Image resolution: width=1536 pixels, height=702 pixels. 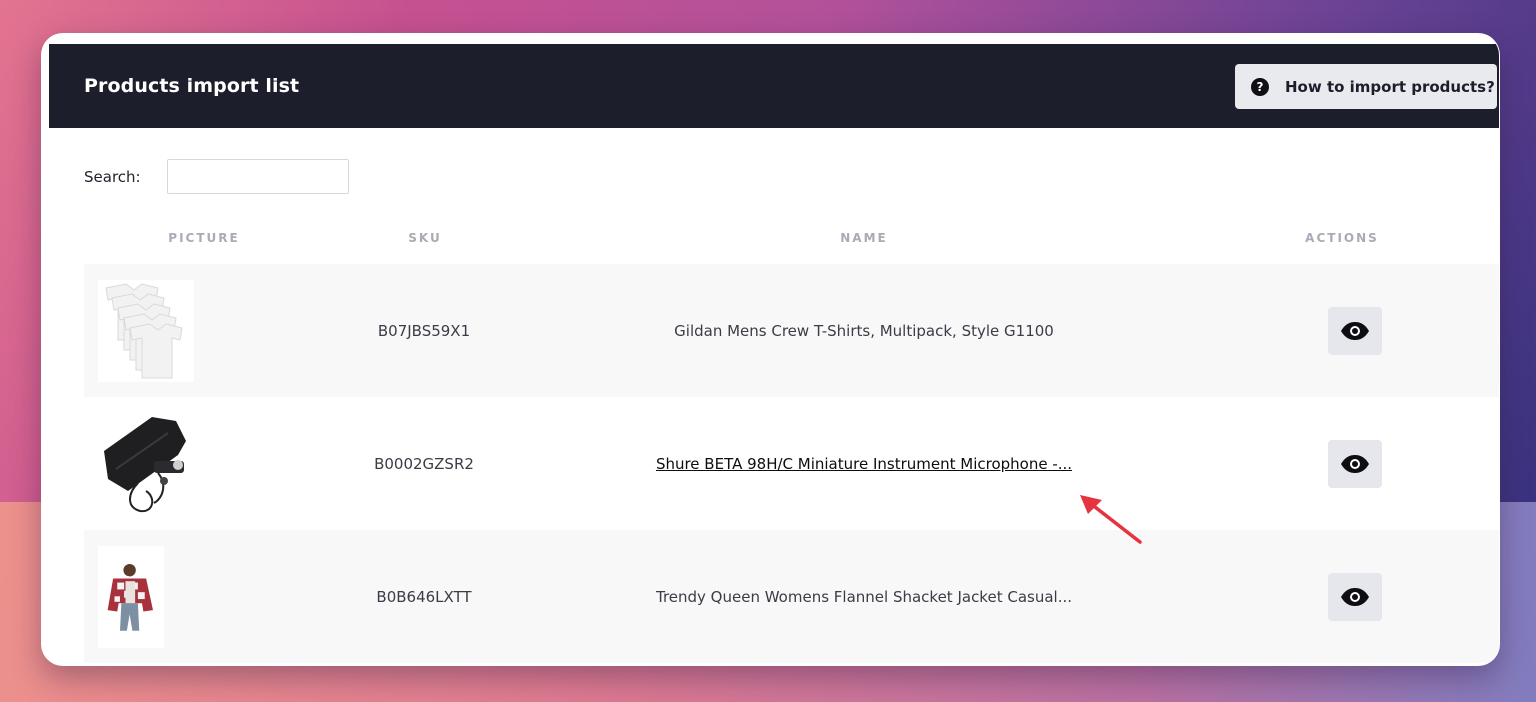 I want to click on column-header-picture: PICTURE, so click(x=204, y=238).